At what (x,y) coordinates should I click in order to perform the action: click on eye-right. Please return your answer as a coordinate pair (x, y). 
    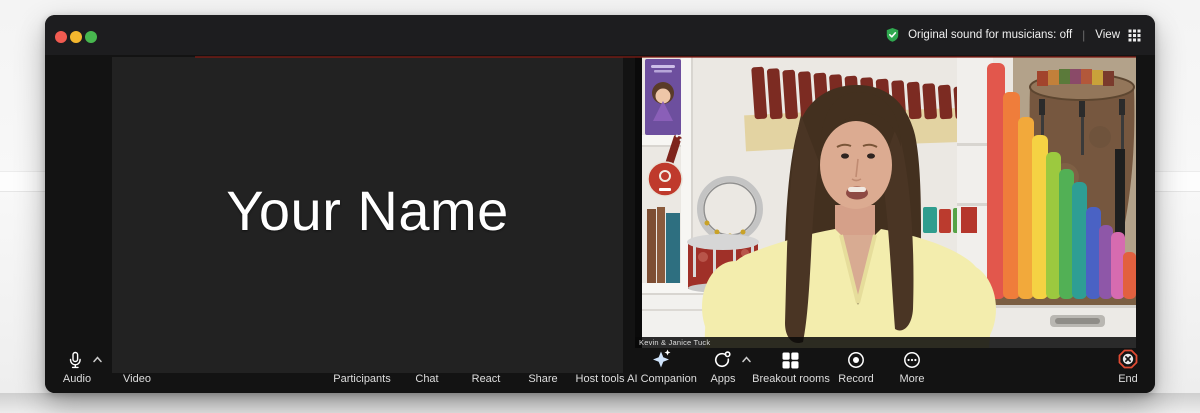
    Looking at the image, I should click on (871, 156).